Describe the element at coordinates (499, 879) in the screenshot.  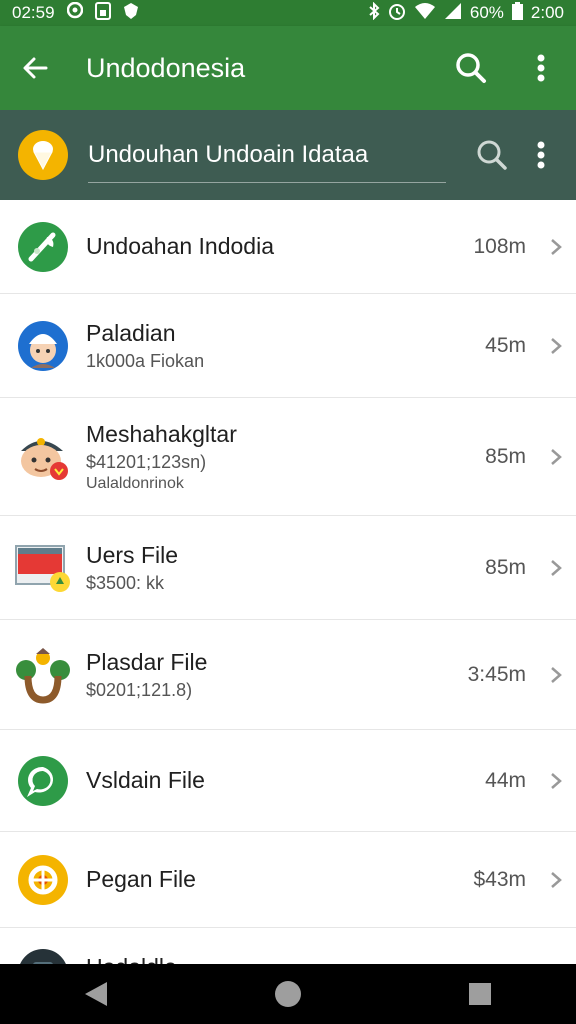
I see `item-size: $43m` at that location.